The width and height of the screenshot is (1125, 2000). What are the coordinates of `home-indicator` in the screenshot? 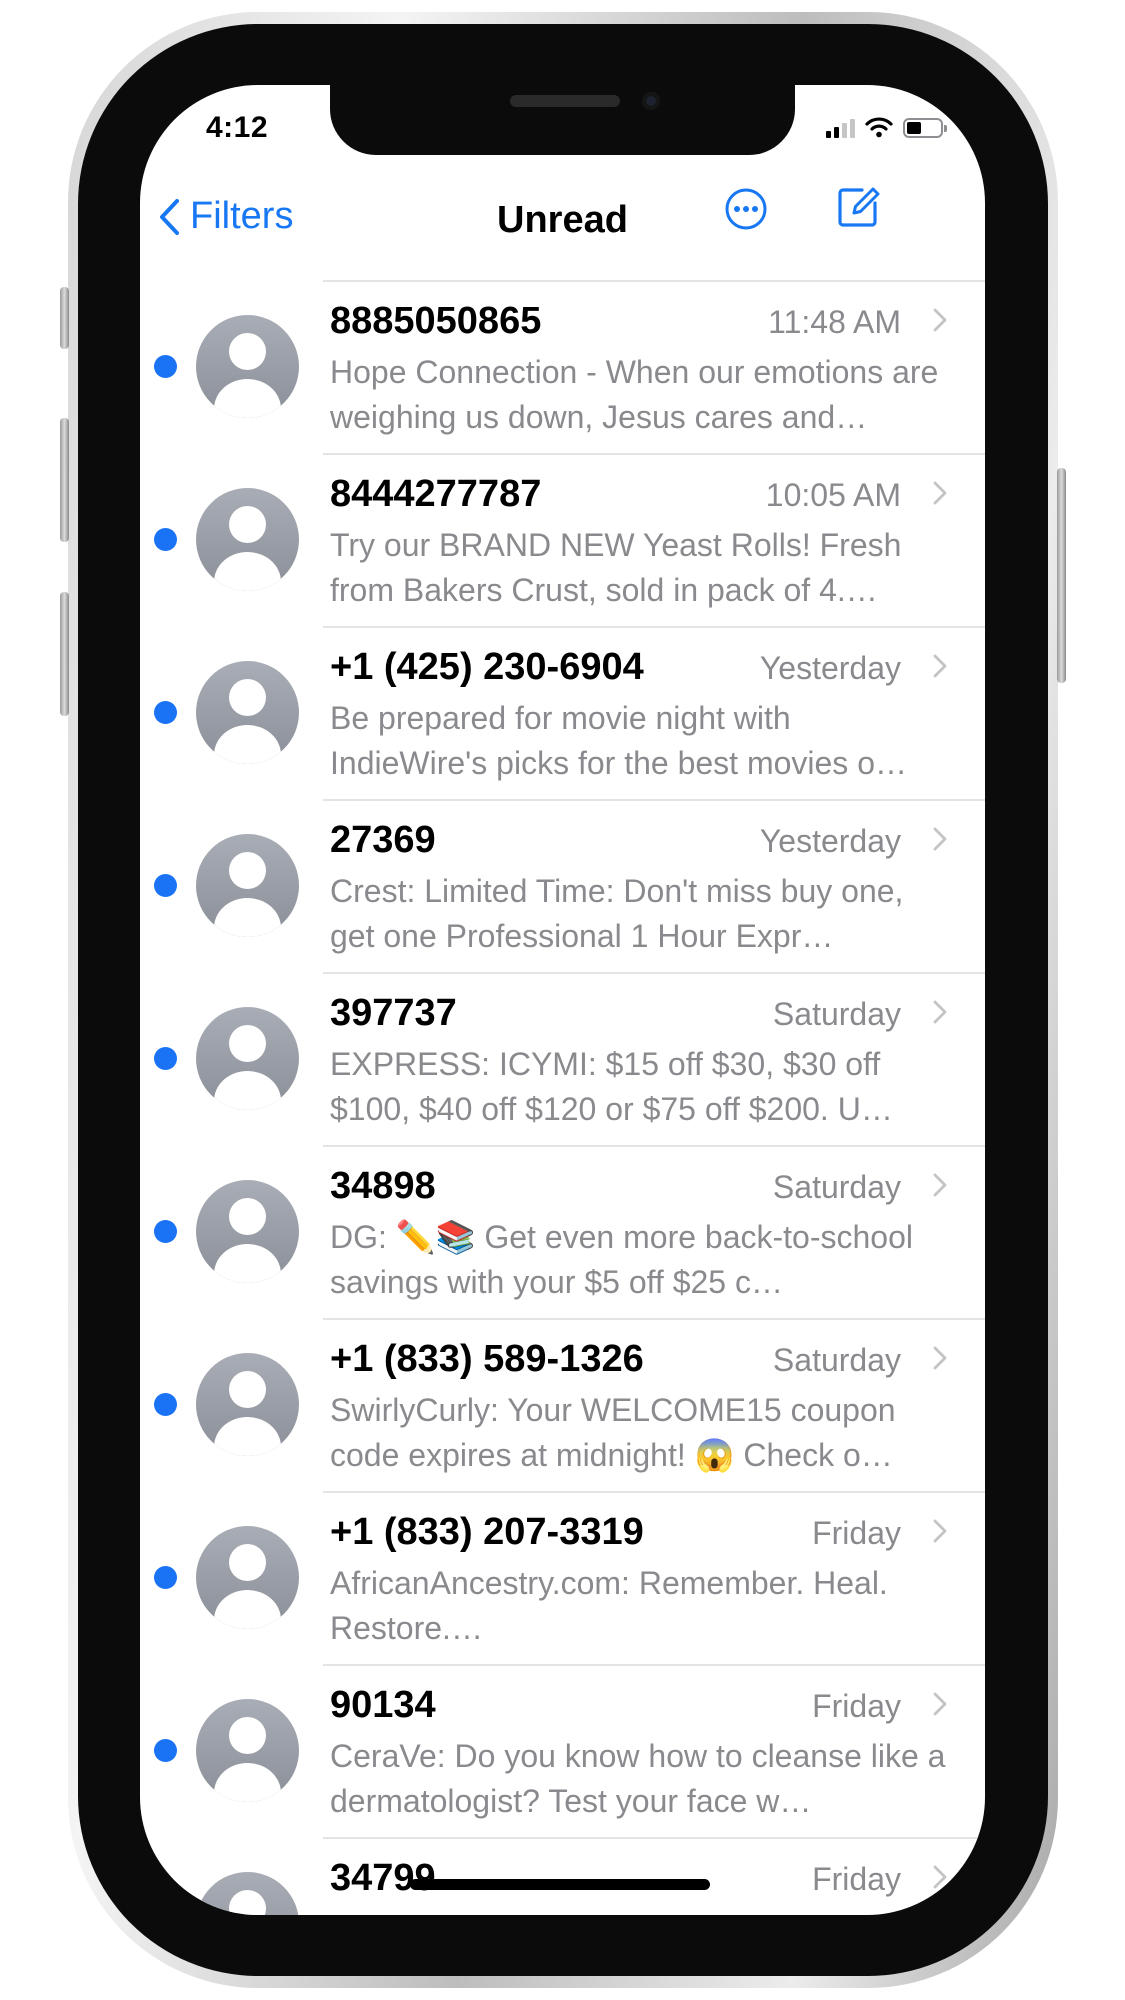 It's located at (560, 1884).